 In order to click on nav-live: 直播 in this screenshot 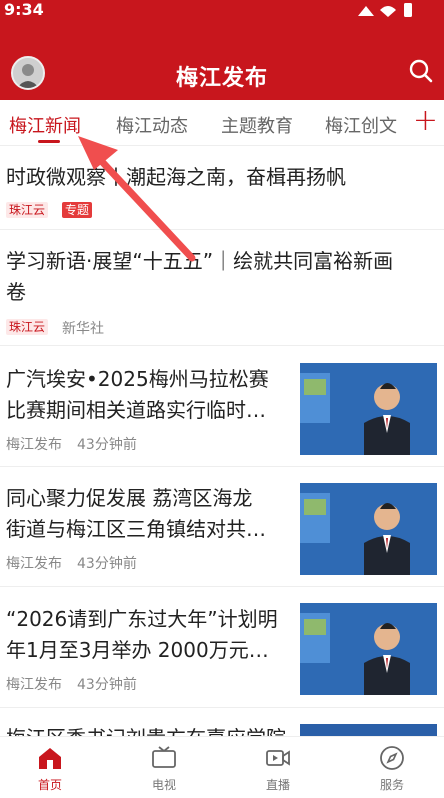, I will do `click(278, 769)`.